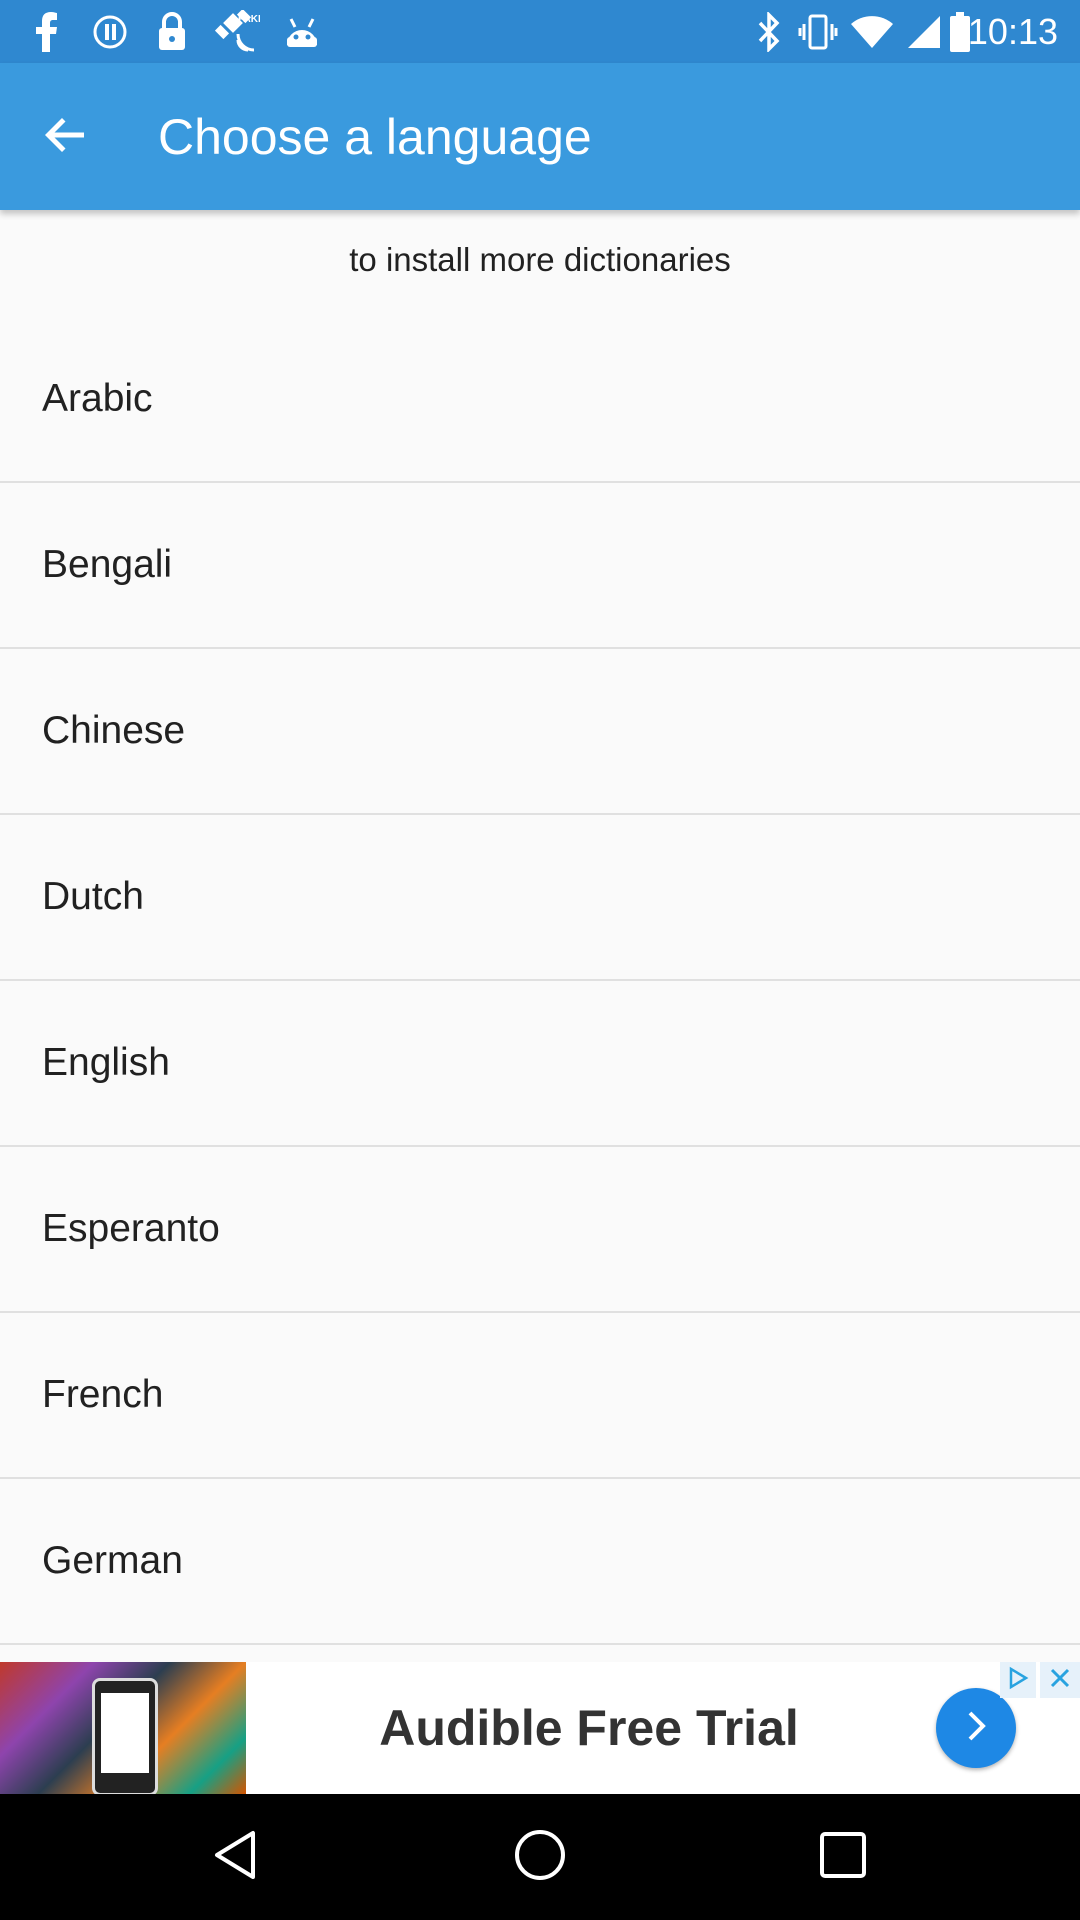 The width and height of the screenshot is (1080, 1920). I want to click on list-item-label: English, so click(106, 1062).